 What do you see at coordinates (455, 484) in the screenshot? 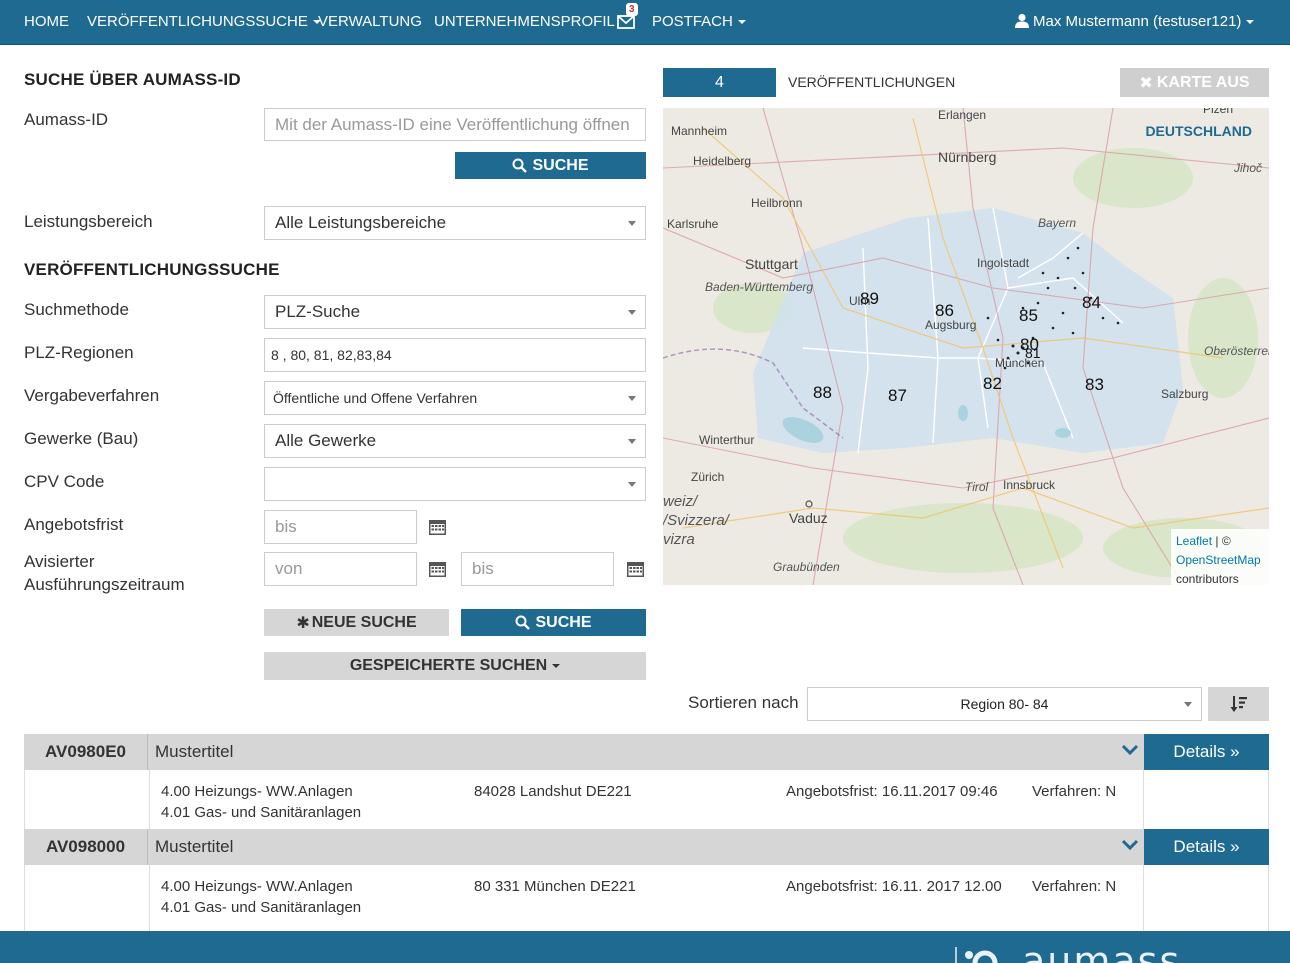
I see `cpv-code-select` at bounding box center [455, 484].